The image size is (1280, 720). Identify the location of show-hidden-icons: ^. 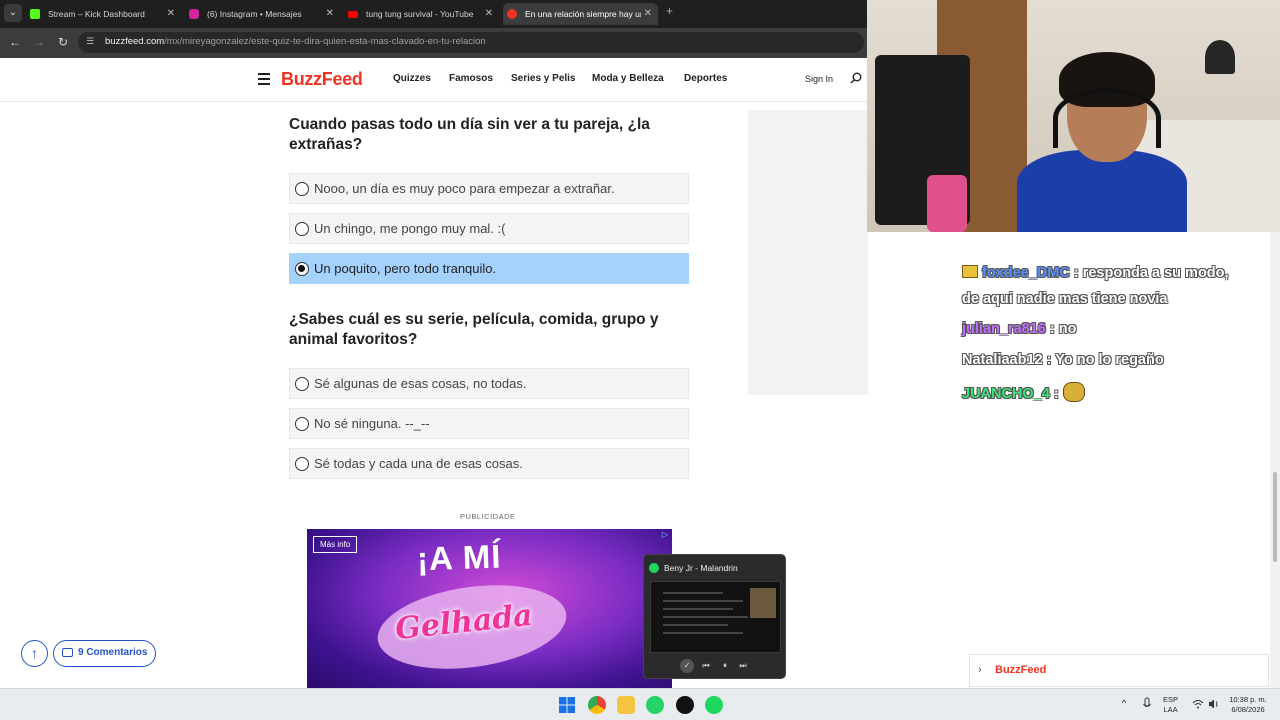
(1124, 703).